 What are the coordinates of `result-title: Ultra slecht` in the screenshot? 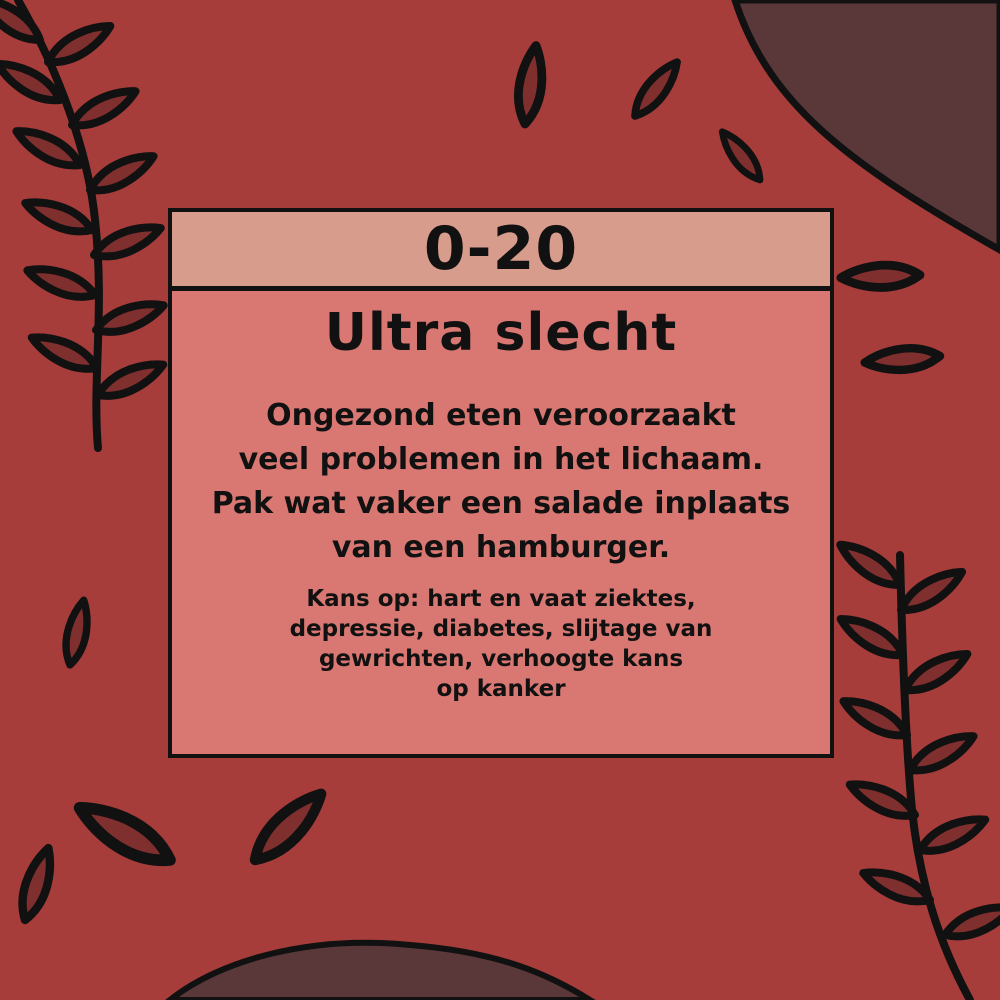 It's located at (501, 333).